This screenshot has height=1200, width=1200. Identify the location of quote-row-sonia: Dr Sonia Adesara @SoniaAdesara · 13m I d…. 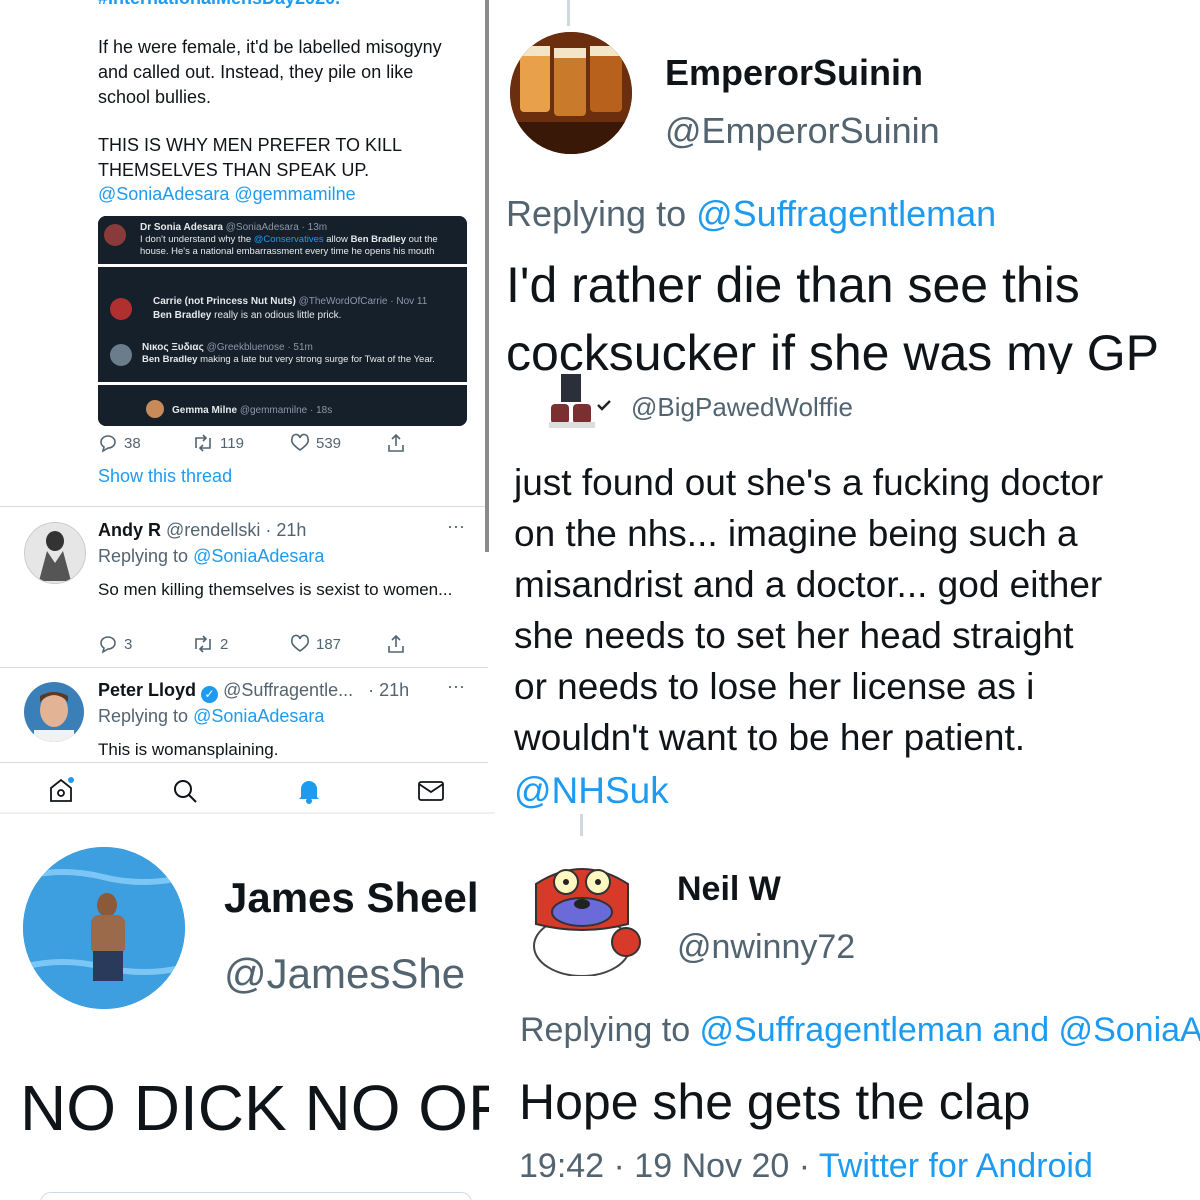
(282, 241).